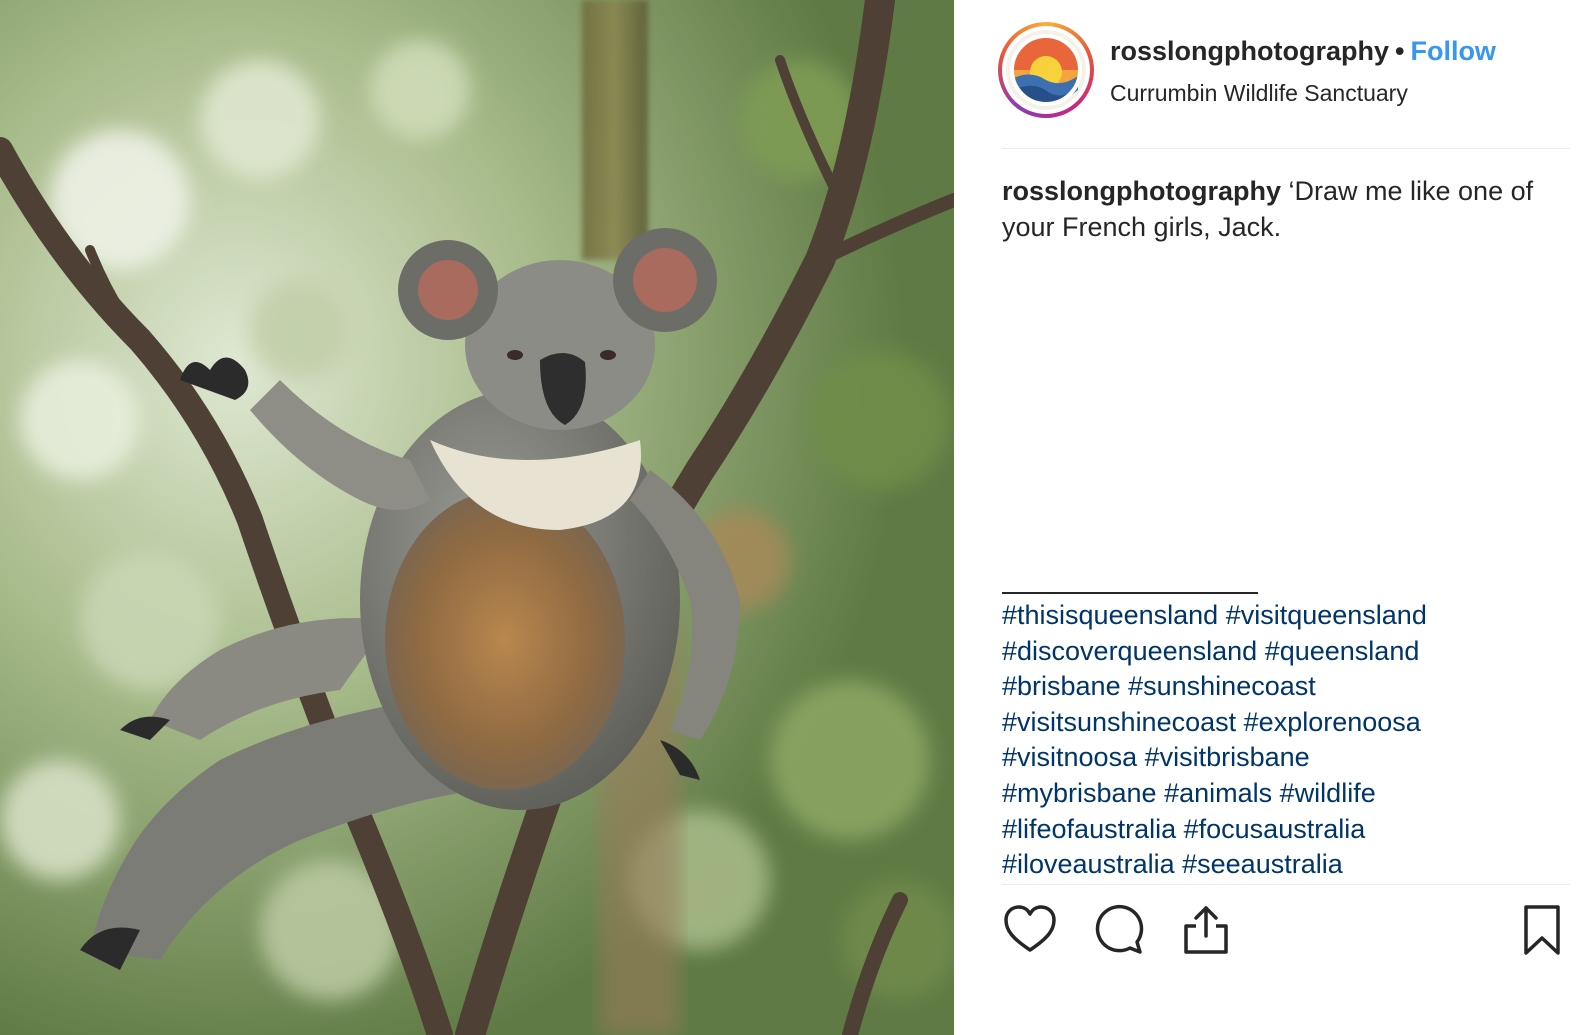 The width and height of the screenshot is (1590, 1035). I want to click on avatar, so click(1046, 70).